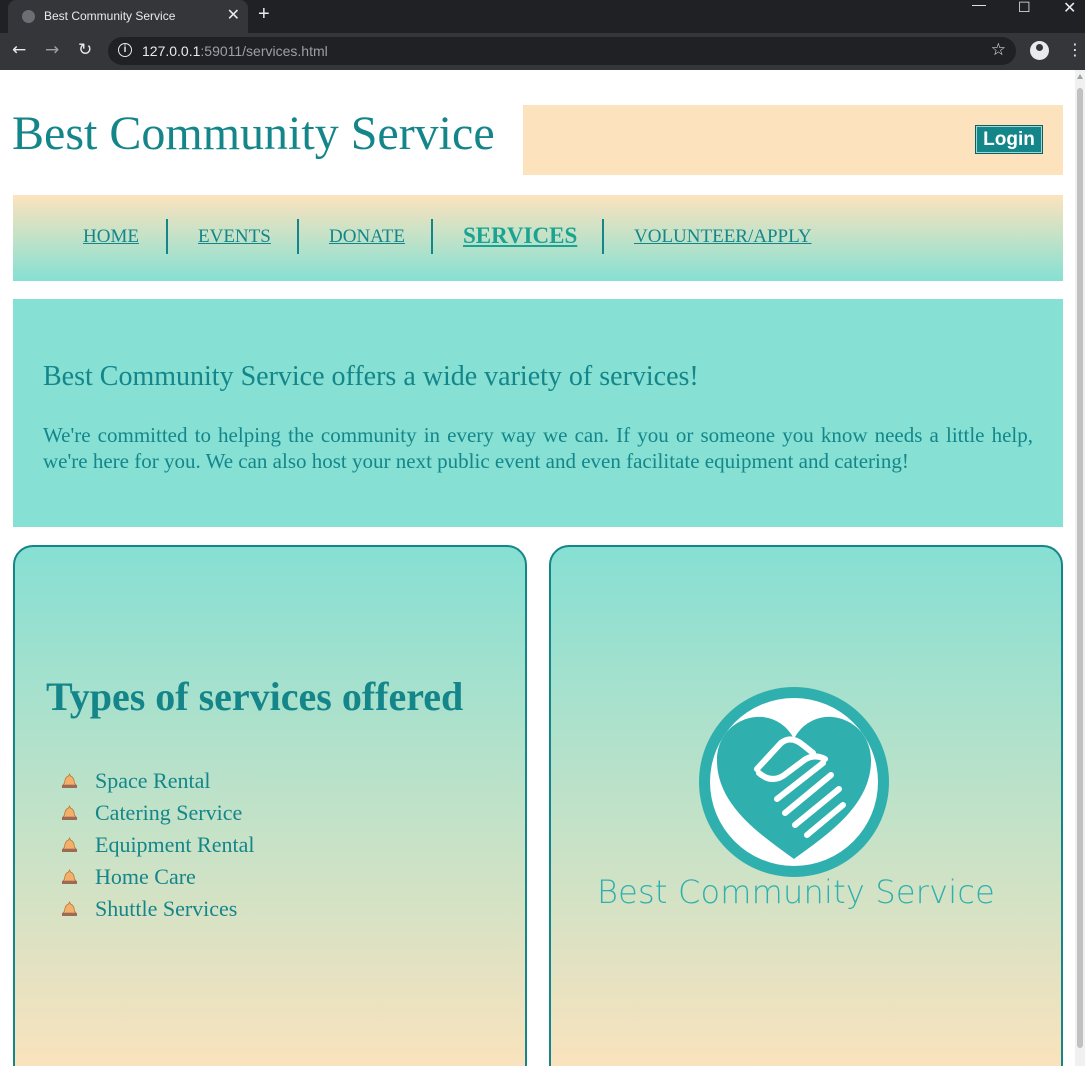 Image resolution: width=1085 pixels, height=1066 pixels. What do you see at coordinates (1024, 8) in the screenshot?
I see `maximize-icon: ☐` at bounding box center [1024, 8].